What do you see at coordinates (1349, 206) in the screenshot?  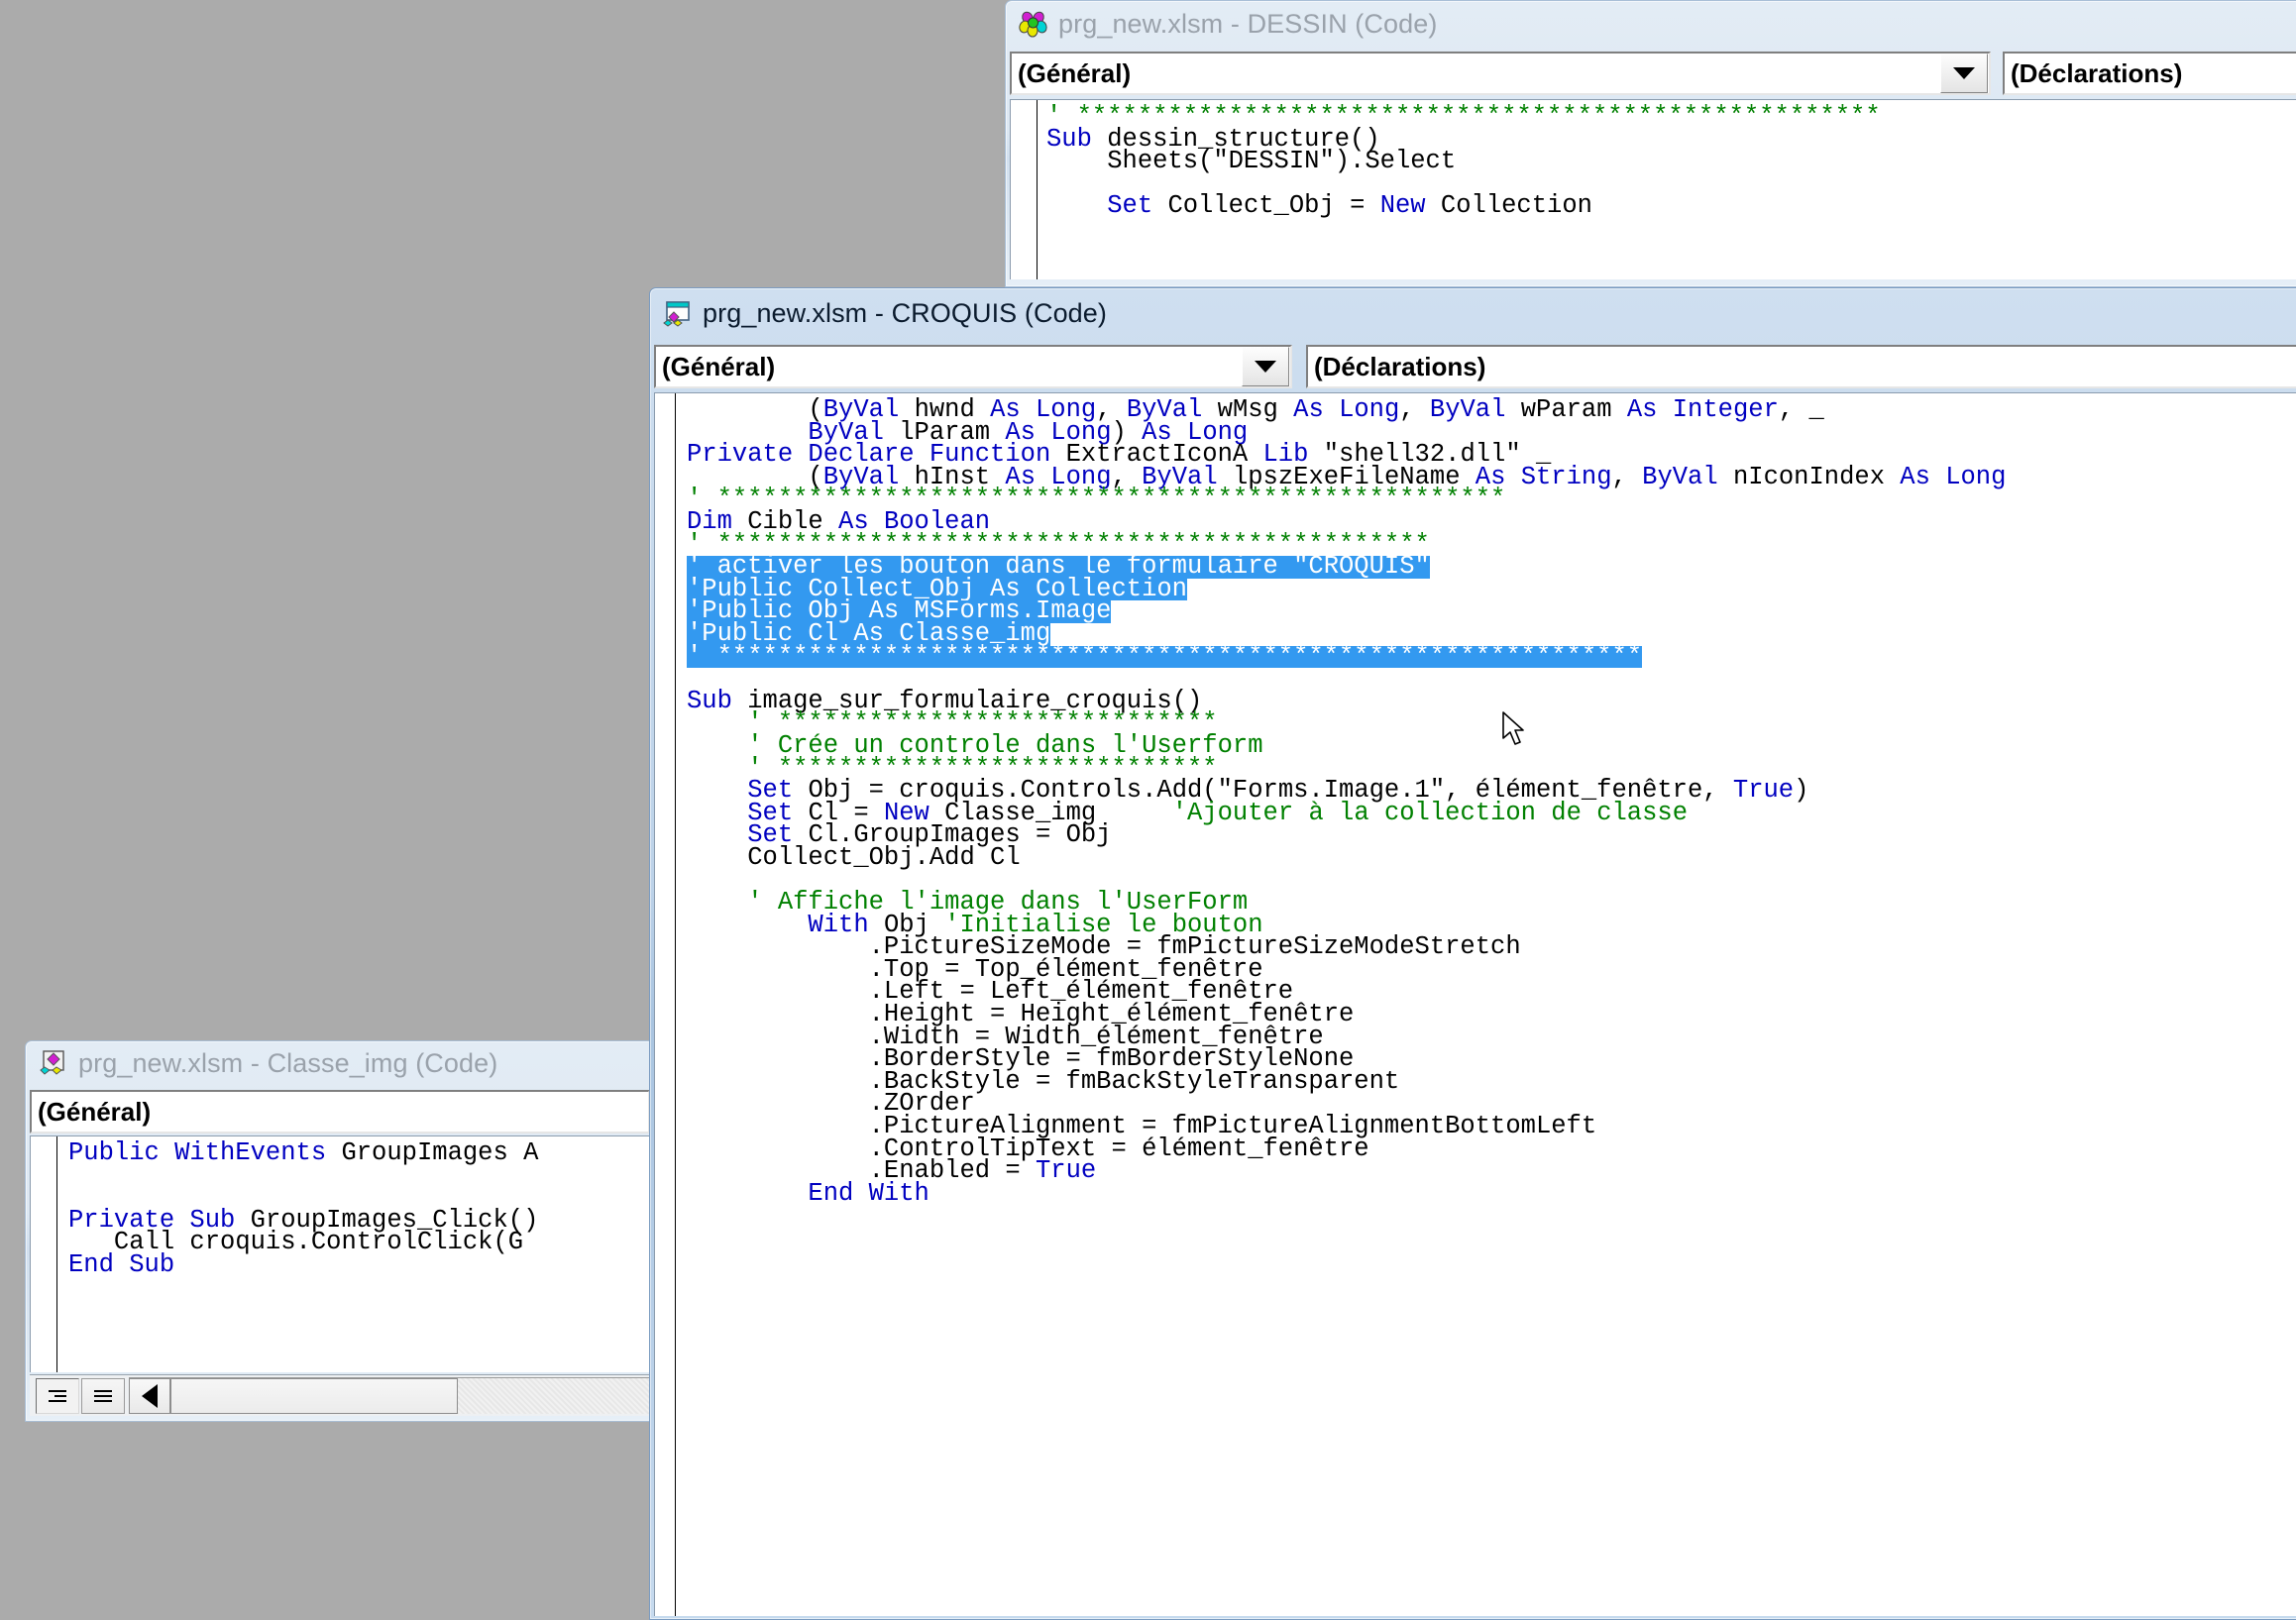 I see `code-line: Set Collect_Obj = New Collection` at bounding box center [1349, 206].